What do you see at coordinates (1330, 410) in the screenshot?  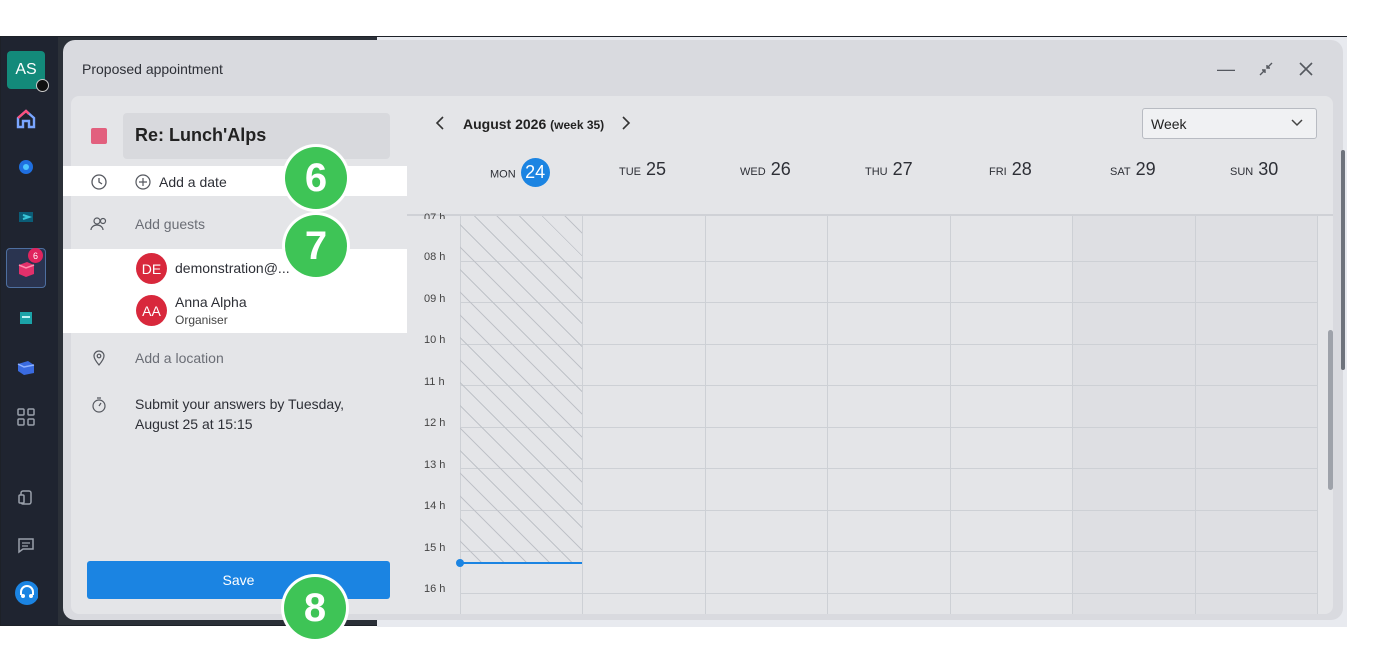 I see `calendar-scrollbar` at bounding box center [1330, 410].